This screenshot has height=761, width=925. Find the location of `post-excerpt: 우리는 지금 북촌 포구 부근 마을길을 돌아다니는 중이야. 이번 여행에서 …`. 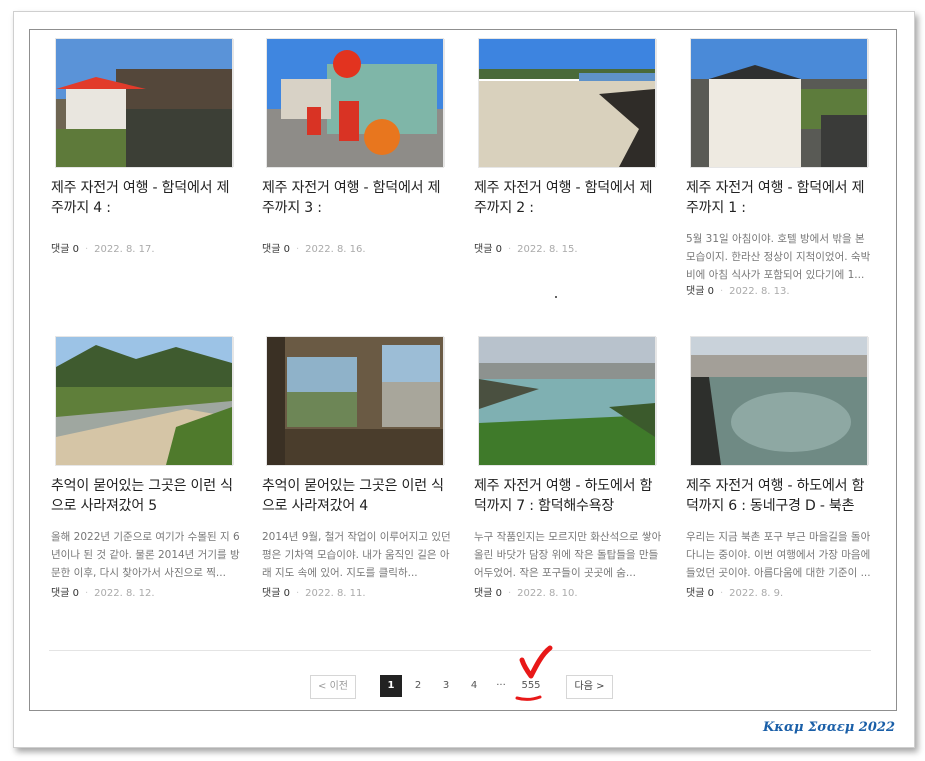

post-excerpt: 우리는 지금 북촌 포구 부근 마을길을 돌아다니는 중이야. 이번 여행에서 … is located at coordinates (778, 555).